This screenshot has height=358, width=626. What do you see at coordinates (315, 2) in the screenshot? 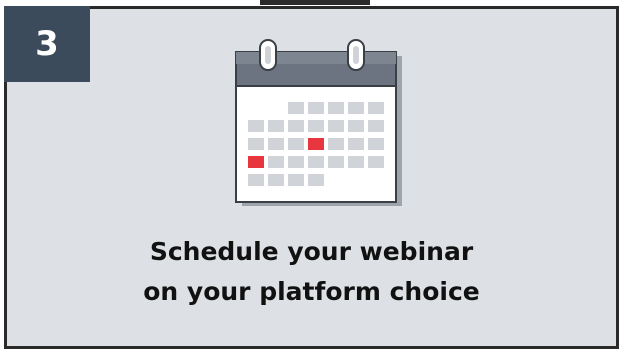
I see `top-edge-strip` at bounding box center [315, 2].